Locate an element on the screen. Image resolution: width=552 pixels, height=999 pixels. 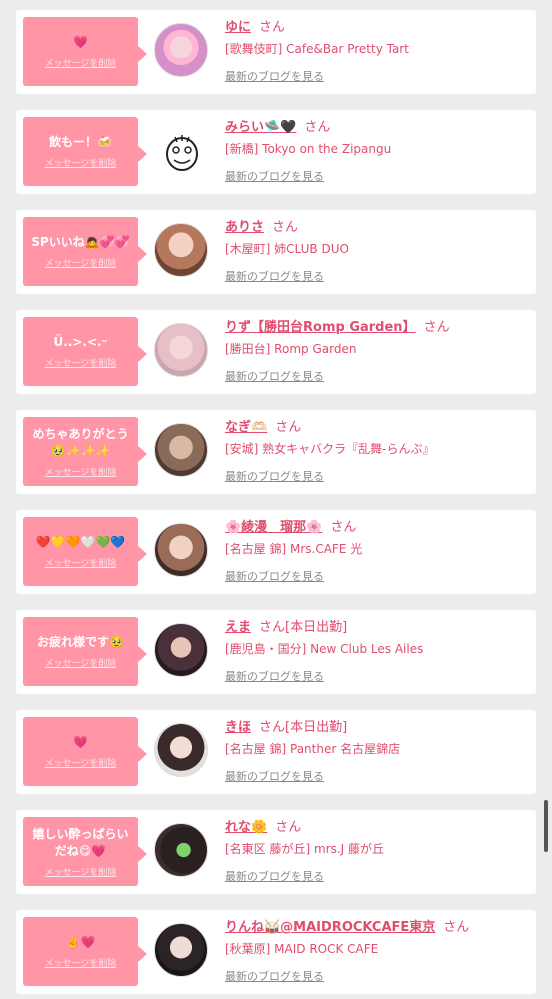
shop-label: [名古屋 錦] Panther 名古屋錦店 is located at coordinates (313, 749).